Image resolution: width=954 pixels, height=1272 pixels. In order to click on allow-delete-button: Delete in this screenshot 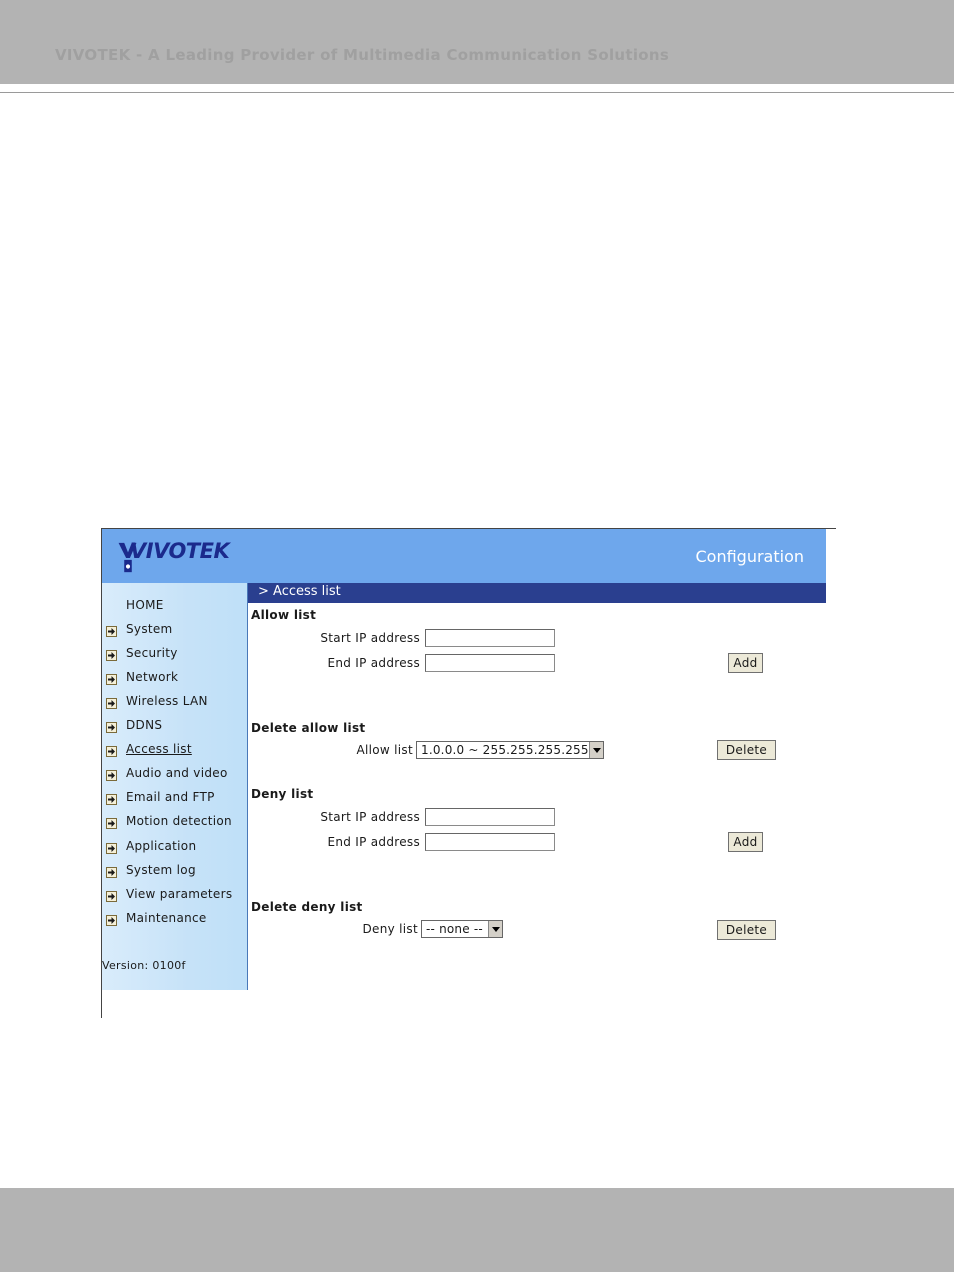, I will do `click(746, 750)`.